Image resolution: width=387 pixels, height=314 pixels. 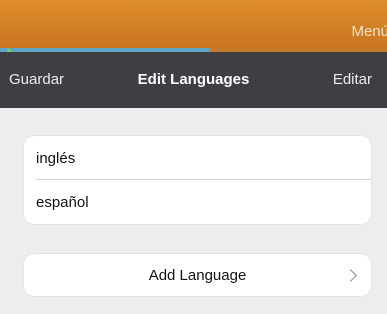 I want to click on language-name: inglés, so click(x=56, y=158).